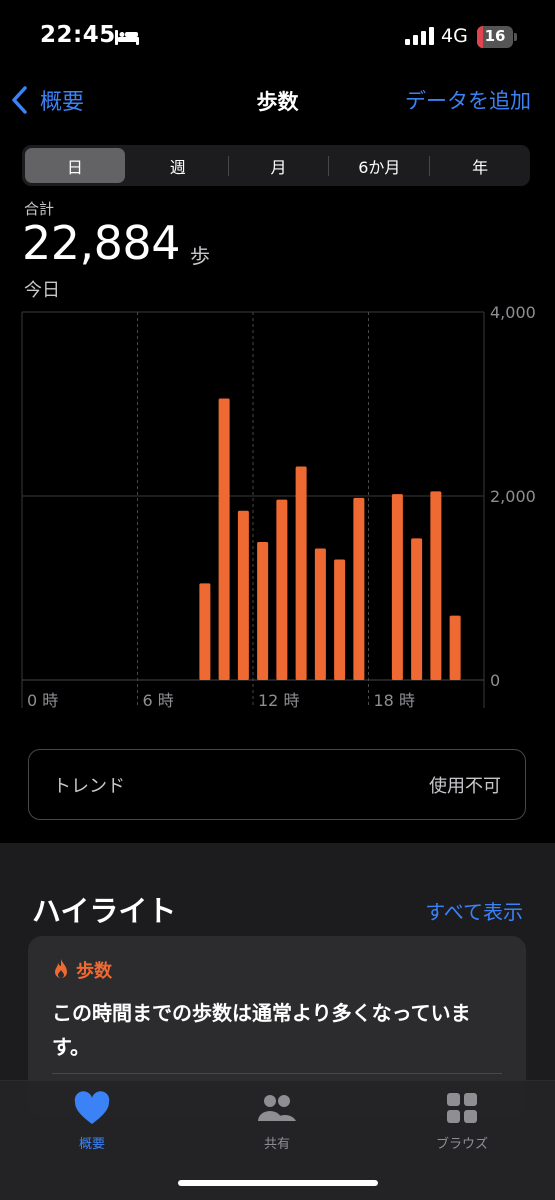 This screenshot has height=1200, width=555. I want to click on trend-label: トレンド, so click(89, 786).